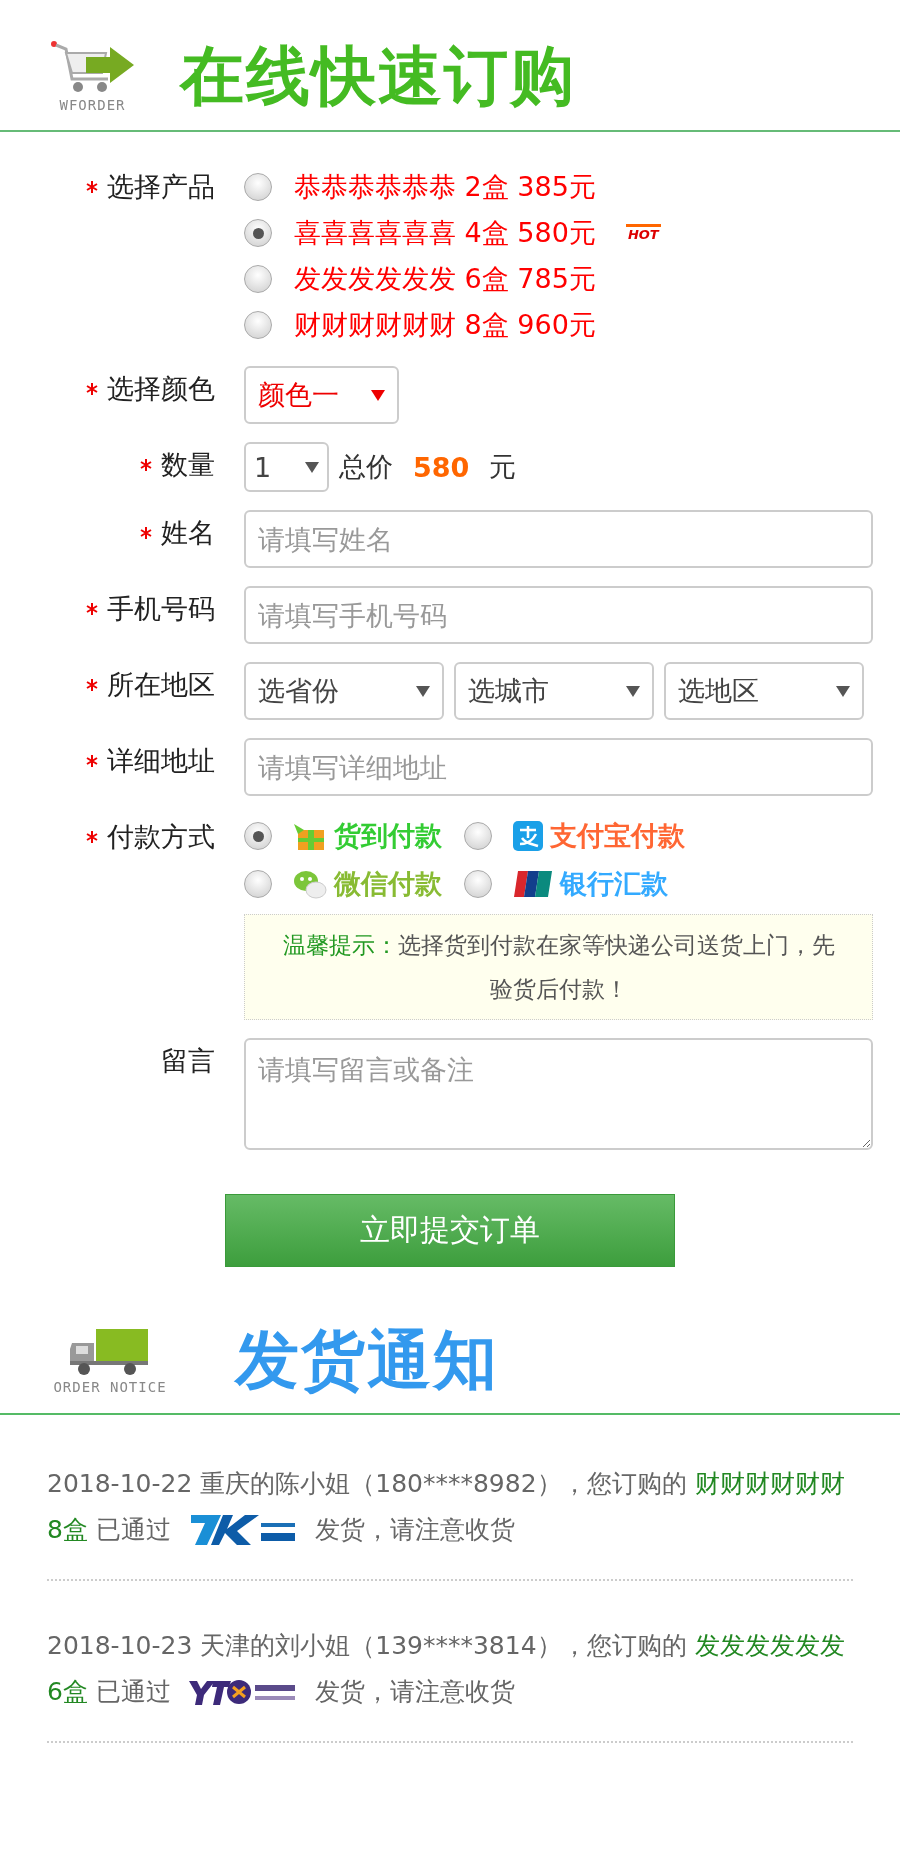 The height and width of the screenshot is (1859, 900). What do you see at coordinates (558, 967) in the screenshot?
I see `tip-text: 温馨提示：选择货到付款在家等快递公司送货上门，先验货后付款！` at bounding box center [558, 967].